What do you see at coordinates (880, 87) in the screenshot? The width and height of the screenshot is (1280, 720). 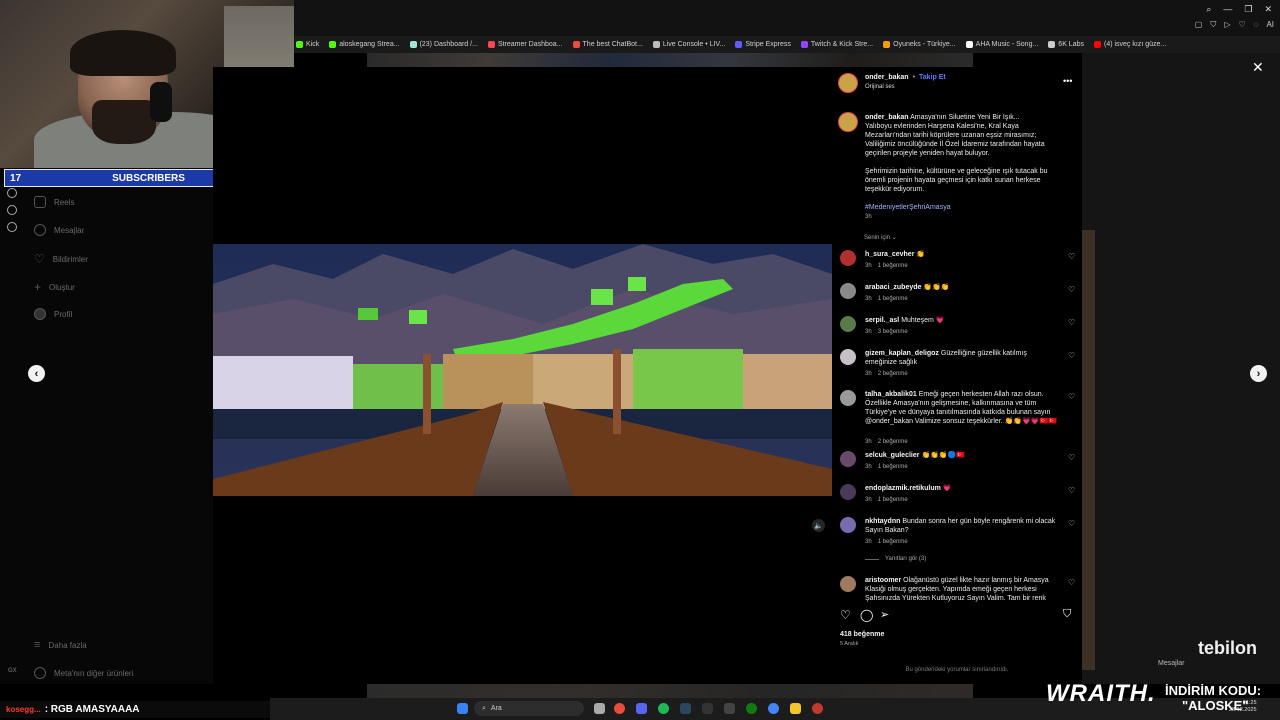 I see `audio-label: Orijinal ses` at bounding box center [880, 87].